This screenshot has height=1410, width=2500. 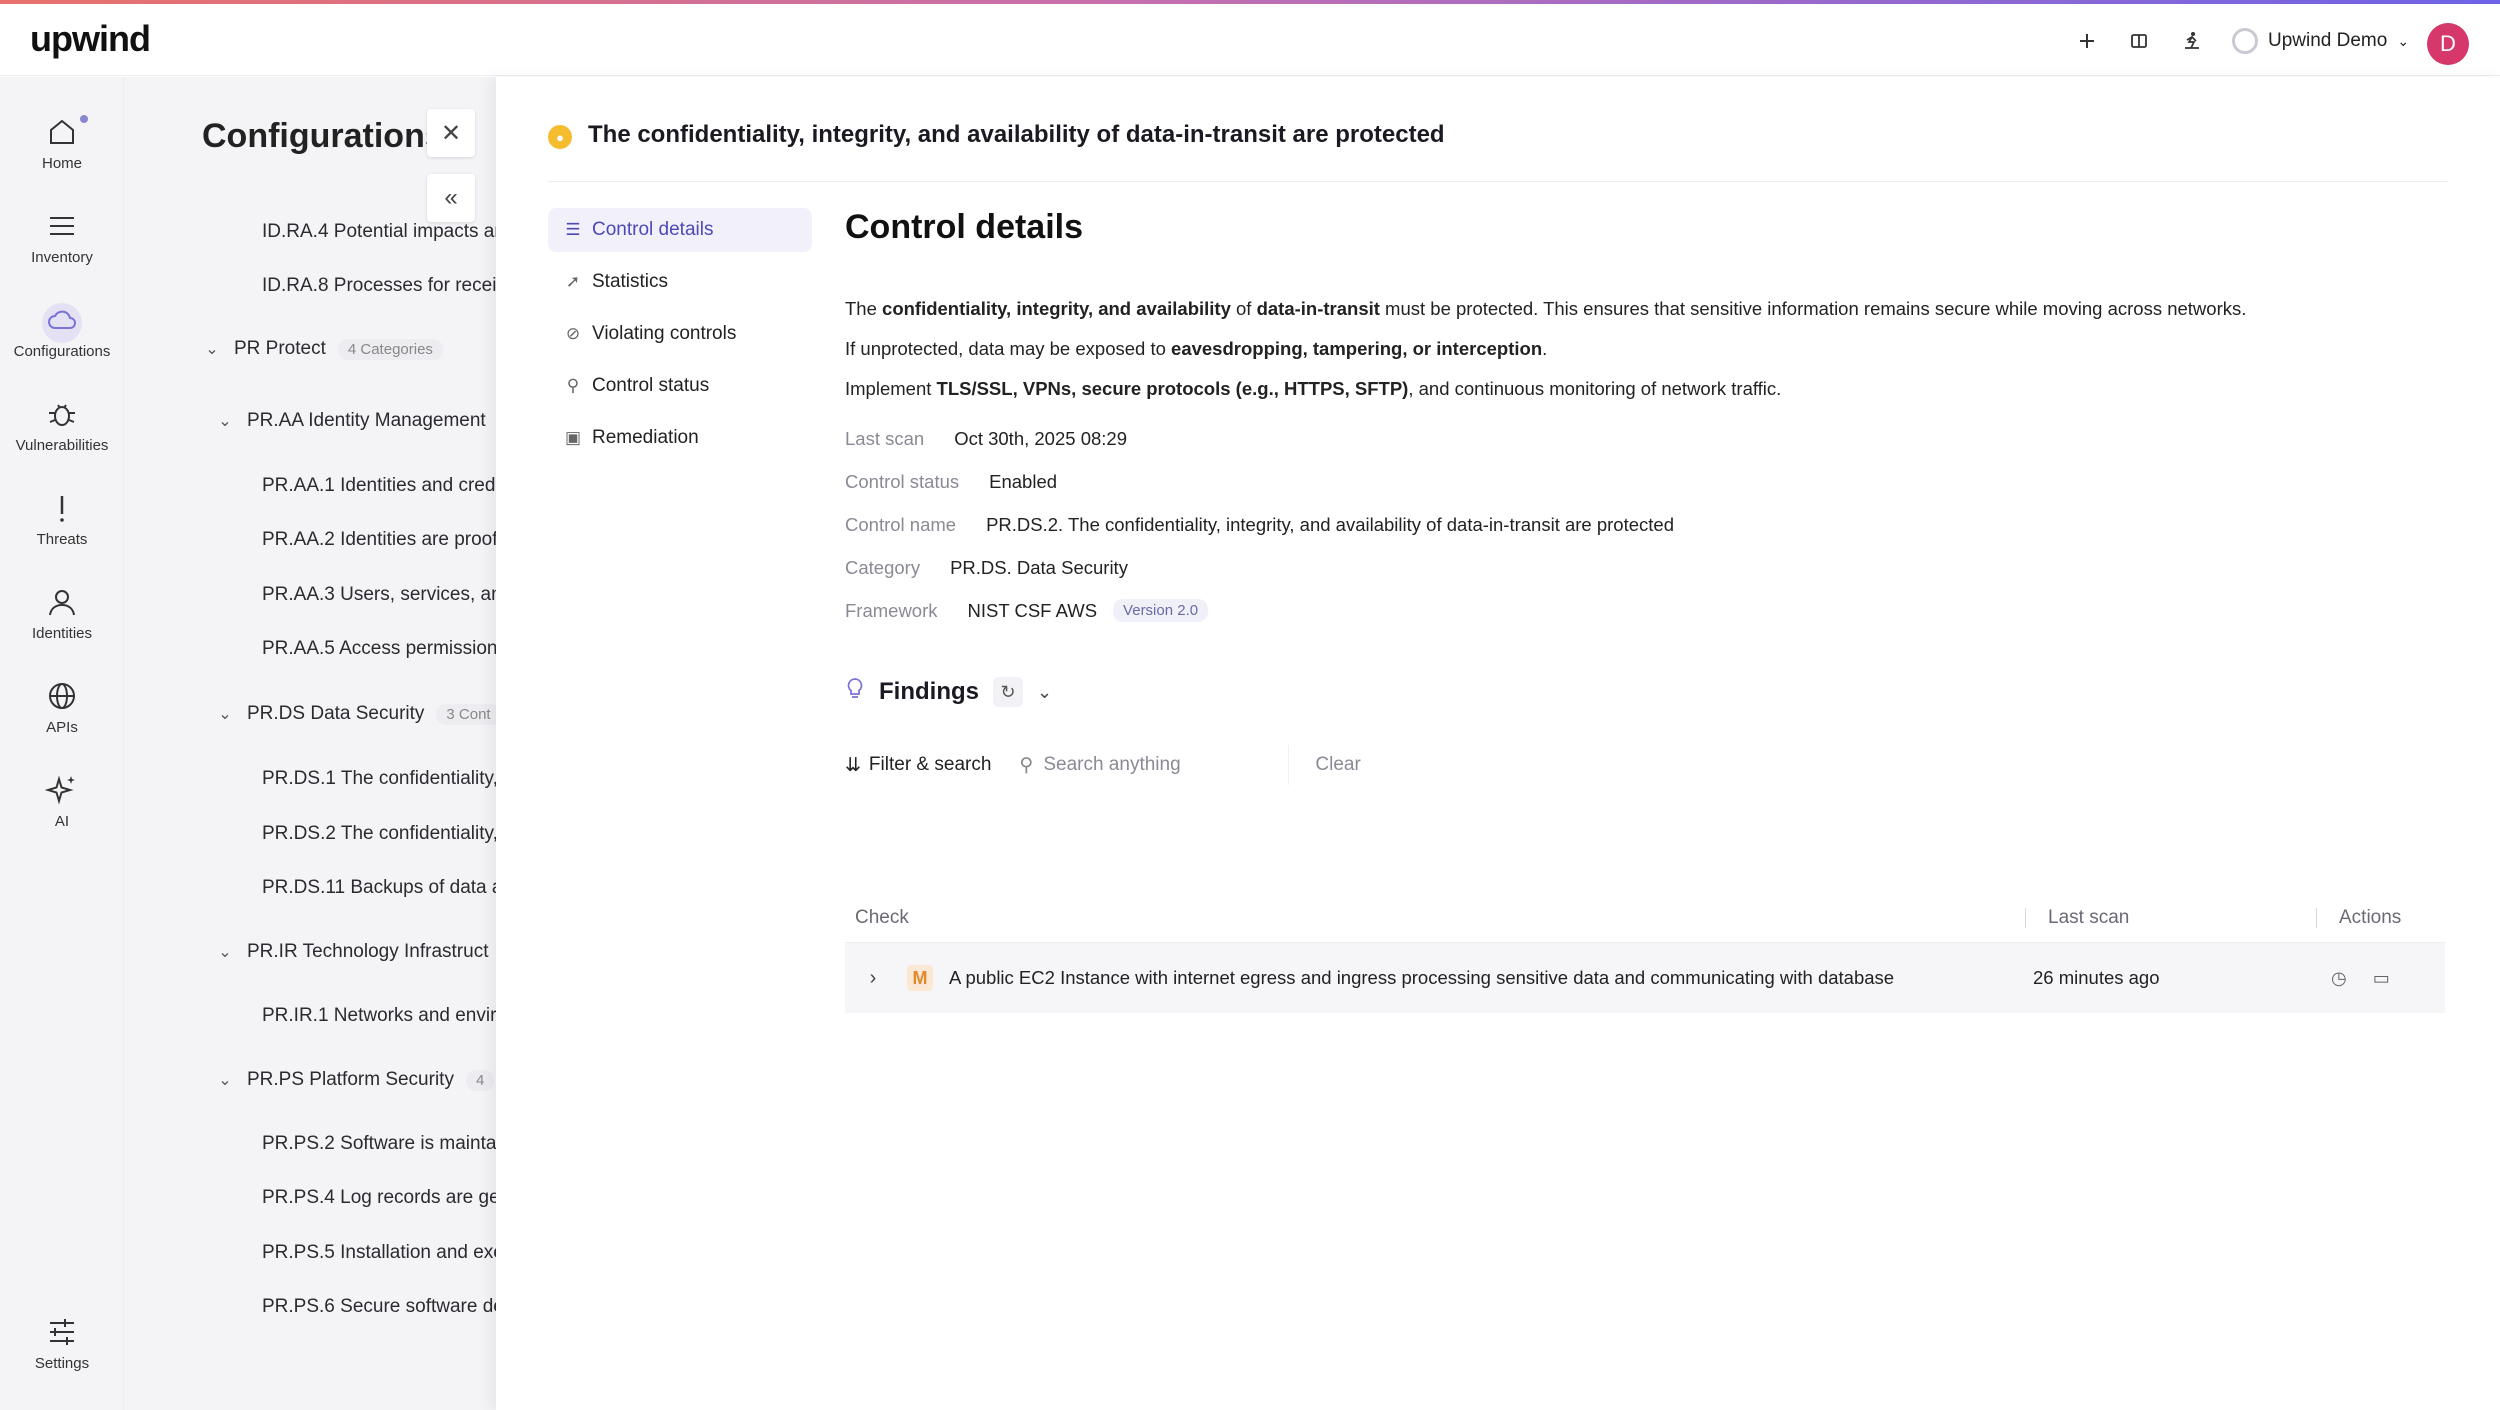 I want to click on subnav-label: Violating controls, so click(x=664, y=333).